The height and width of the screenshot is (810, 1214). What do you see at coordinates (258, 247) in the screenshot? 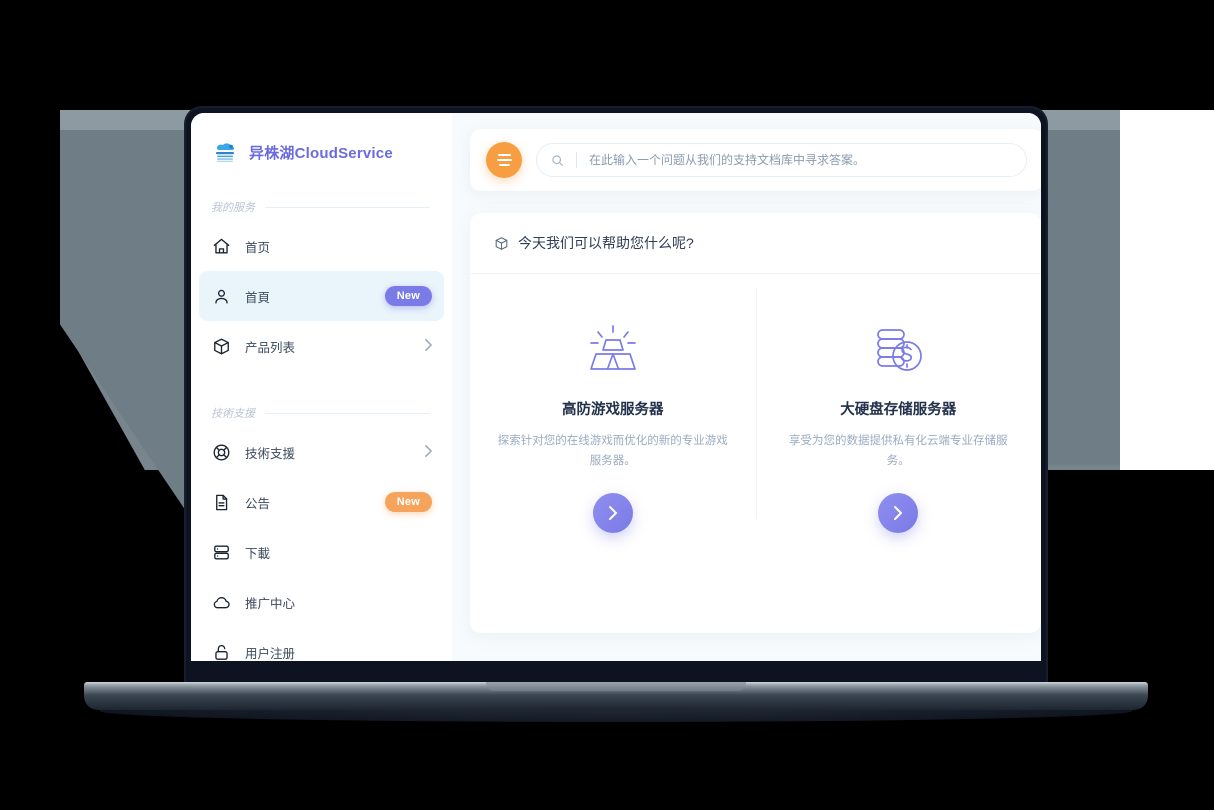
I see `sidebar-item-label: 首页` at bounding box center [258, 247].